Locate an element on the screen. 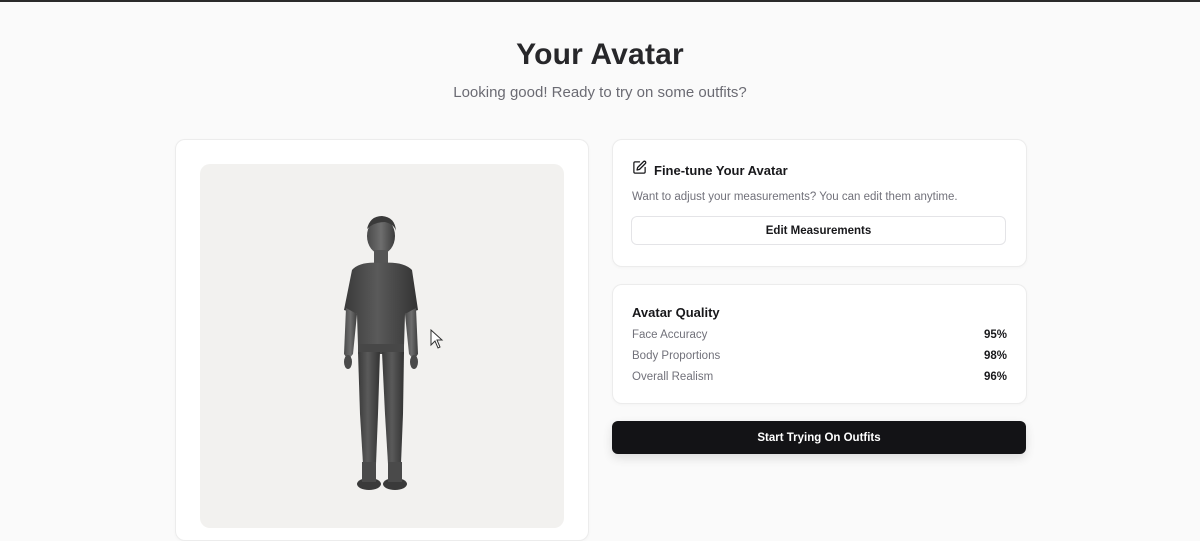  metric-label: Body Proportions is located at coordinates (676, 356).